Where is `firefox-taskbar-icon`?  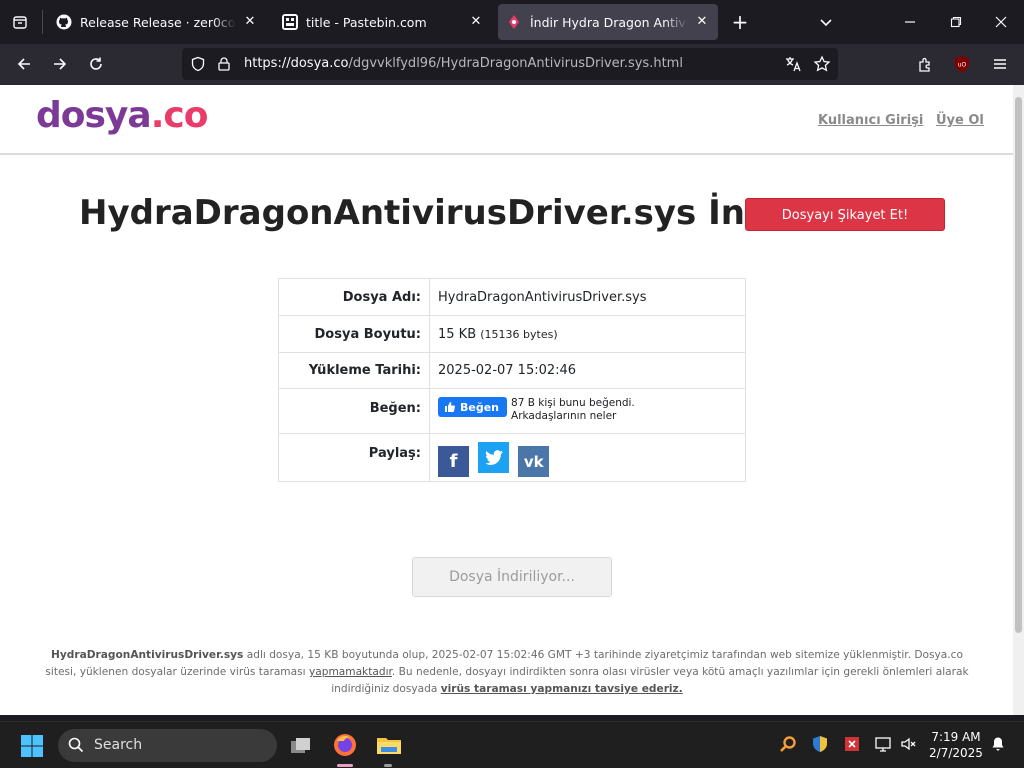
firefox-taskbar-icon is located at coordinates (345, 745).